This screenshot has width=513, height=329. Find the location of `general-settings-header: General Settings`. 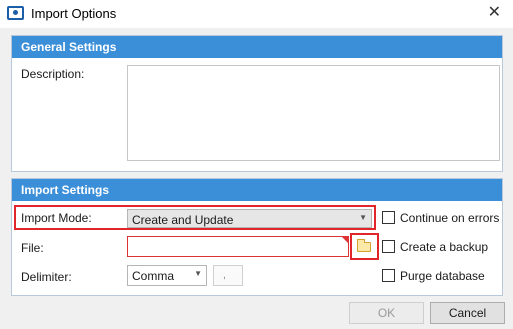

general-settings-header: General Settings is located at coordinates (257, 47).